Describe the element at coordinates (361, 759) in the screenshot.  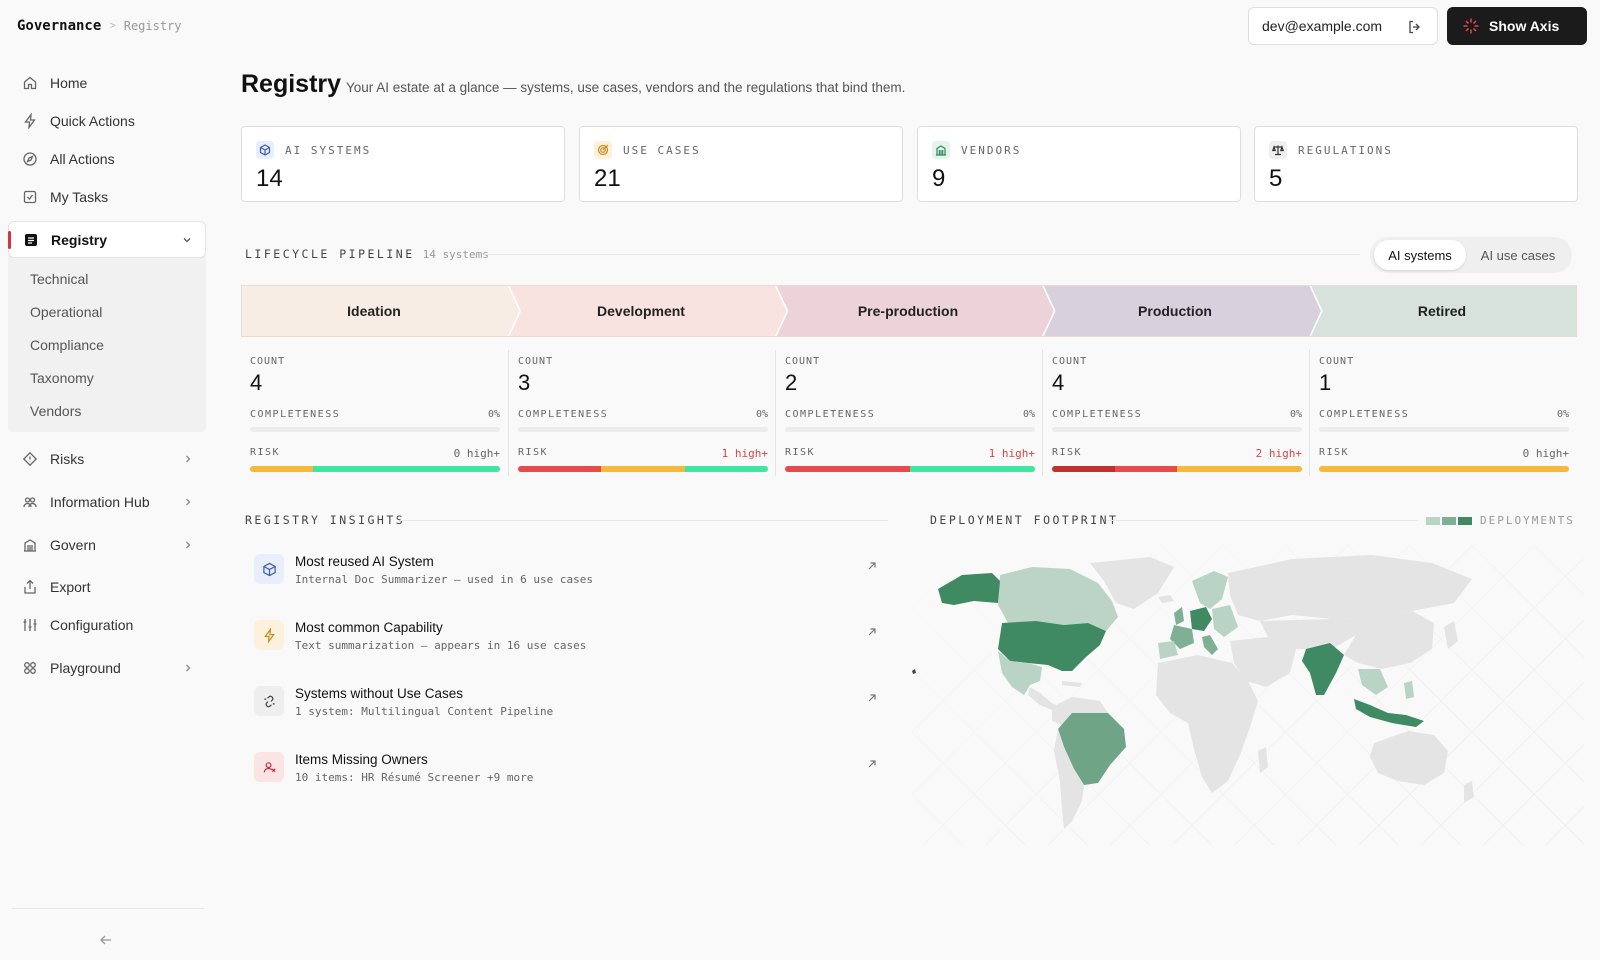
I see `insight-title: Items Missing Owners` at that location.